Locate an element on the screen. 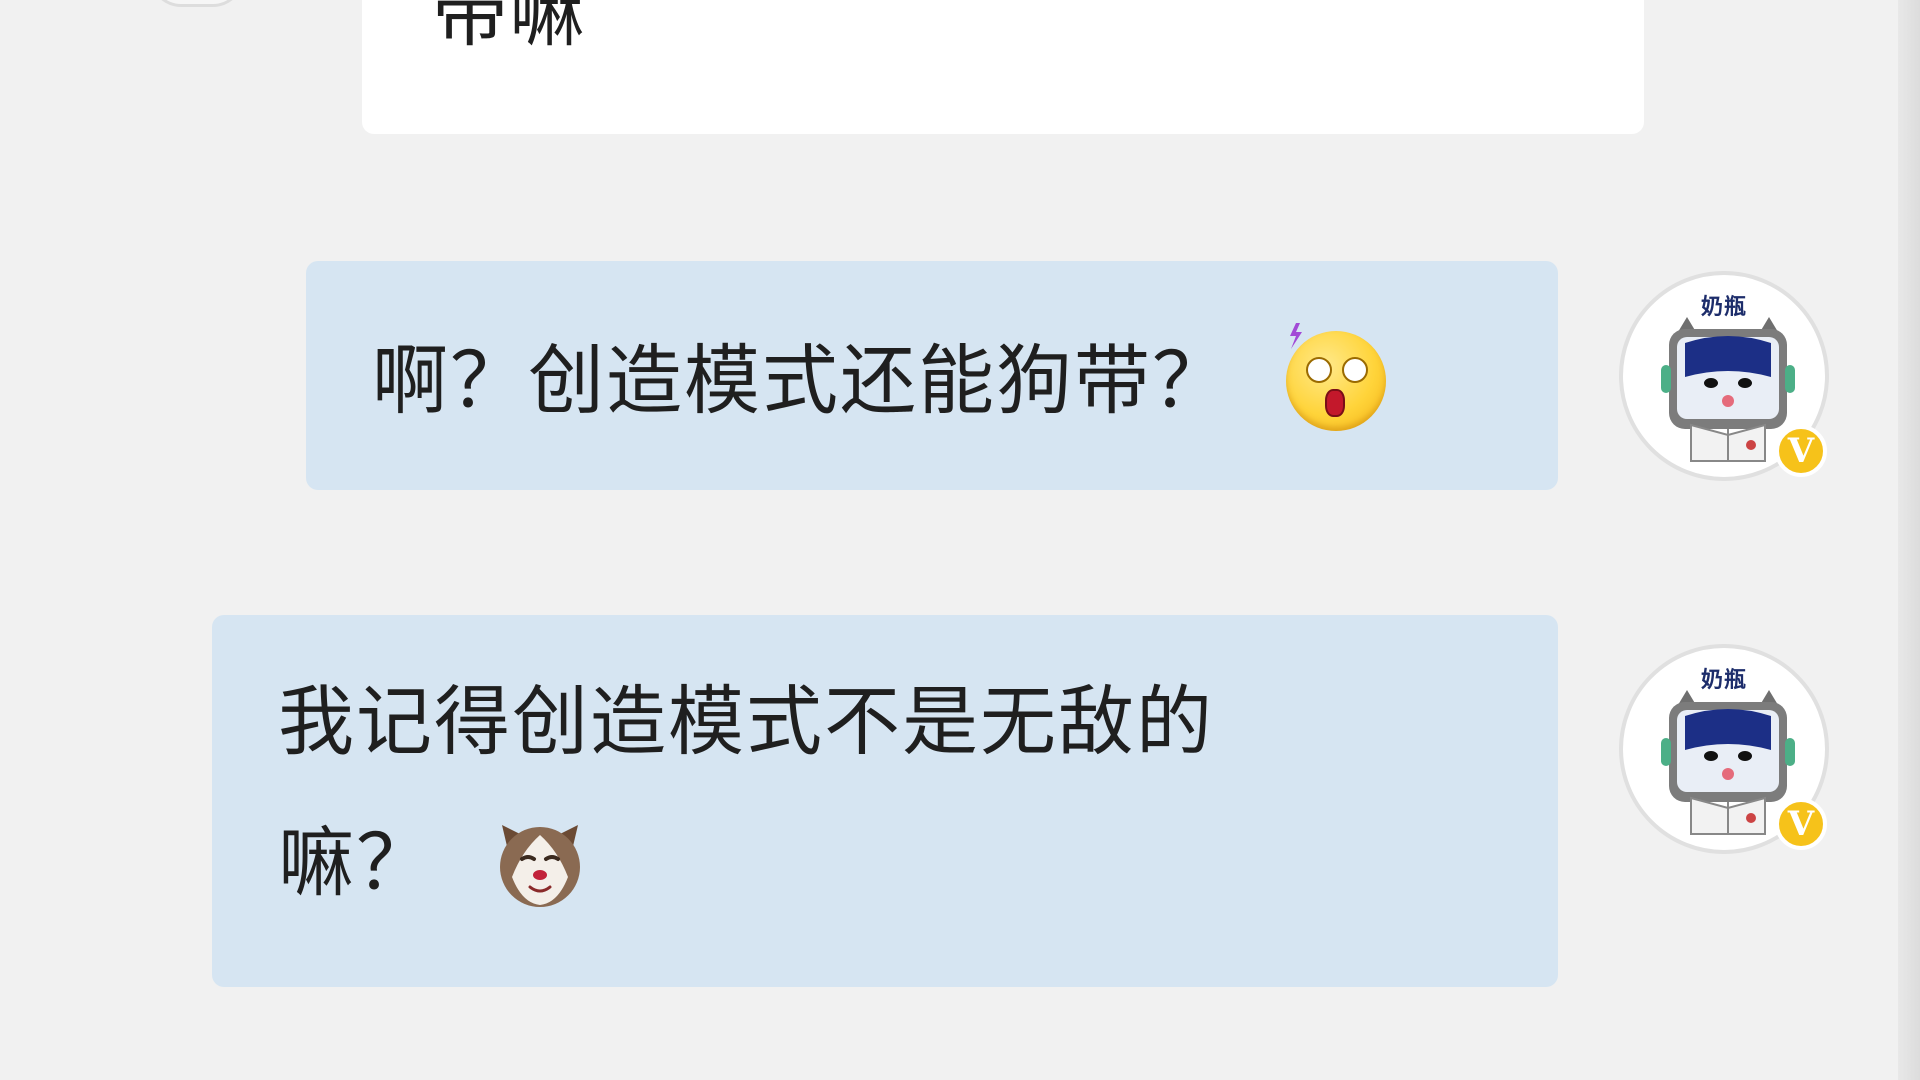 The width and height of the screenshot is (1920, 1080). message-text: 我记得创造模式不是无敌的 is located at coordinates (746, 721).